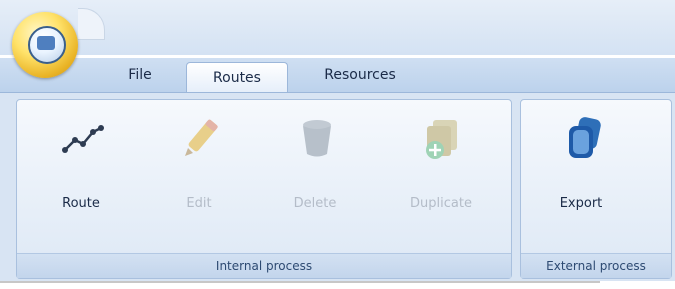  What do you see at coordinates (441, 139) in the screenshot?
I see `duplicate-icon` at bounding box center [441, 139].